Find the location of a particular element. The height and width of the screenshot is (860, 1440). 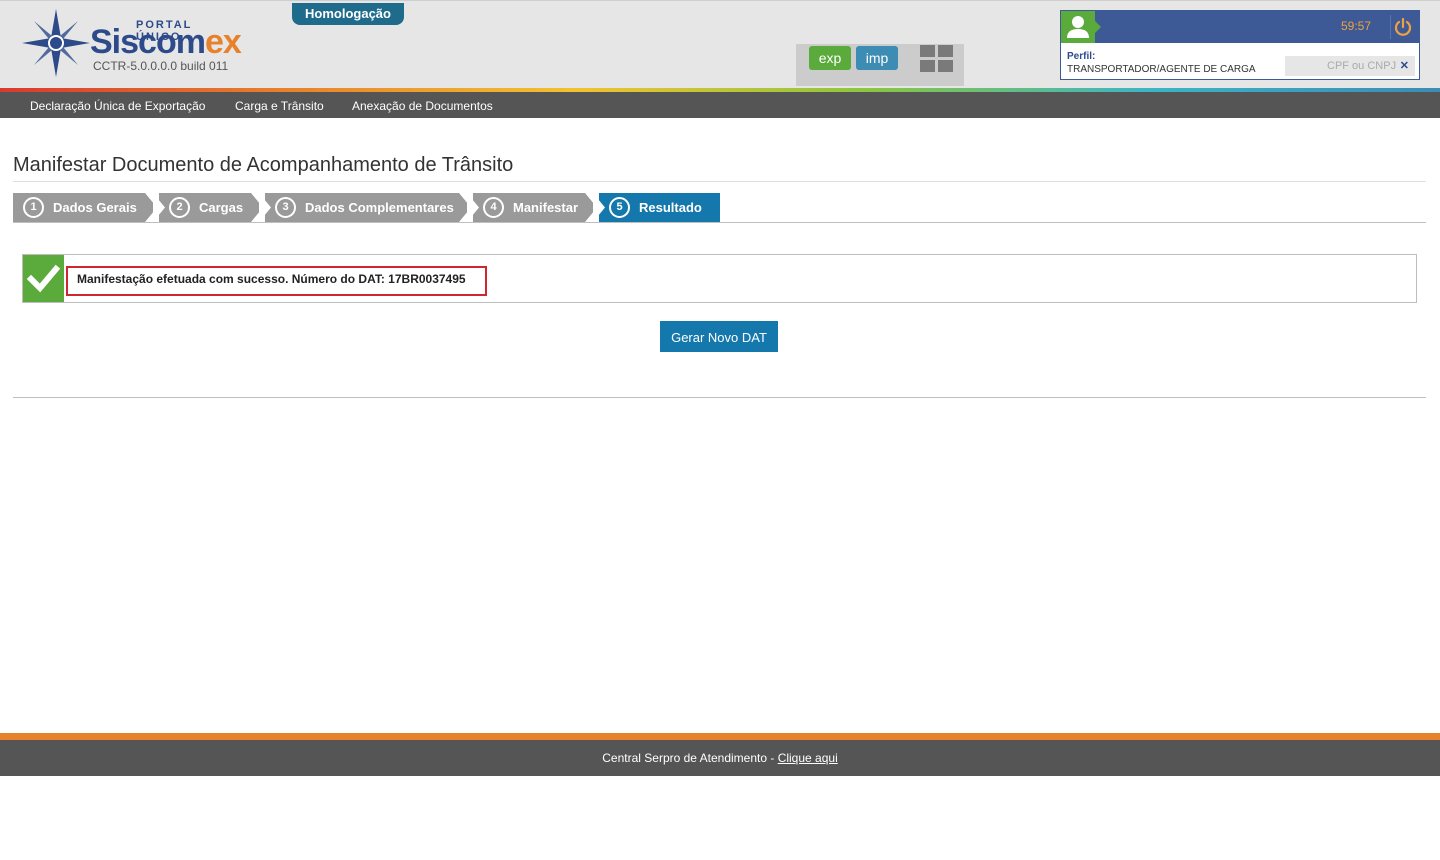

logout-button is located at coordinates (1402, 27).